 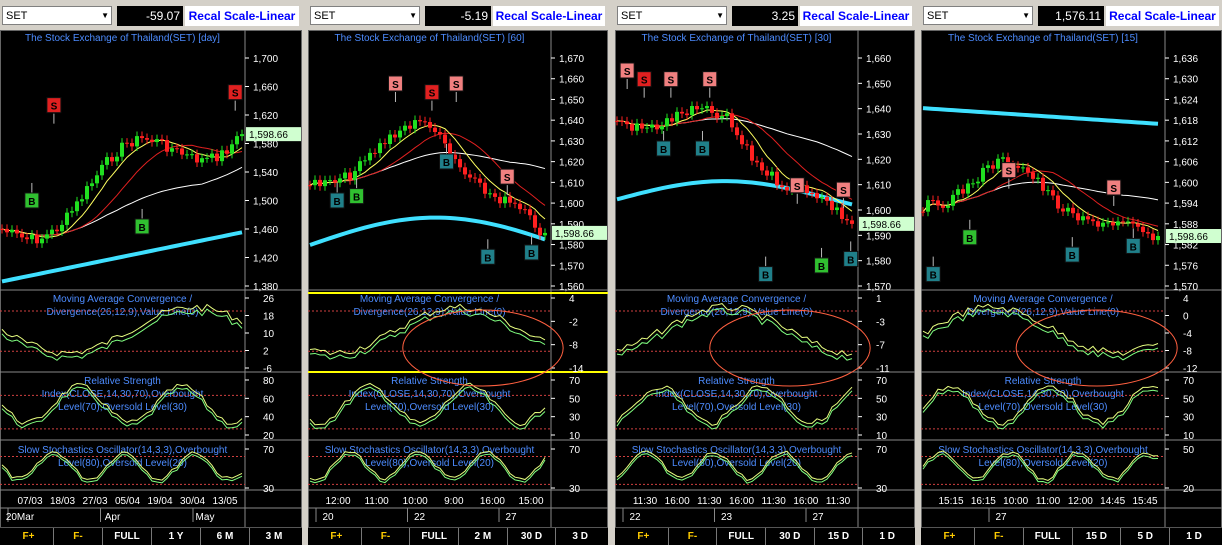 I want to click on period-button: 1 Y, so click(x=175, y=536).